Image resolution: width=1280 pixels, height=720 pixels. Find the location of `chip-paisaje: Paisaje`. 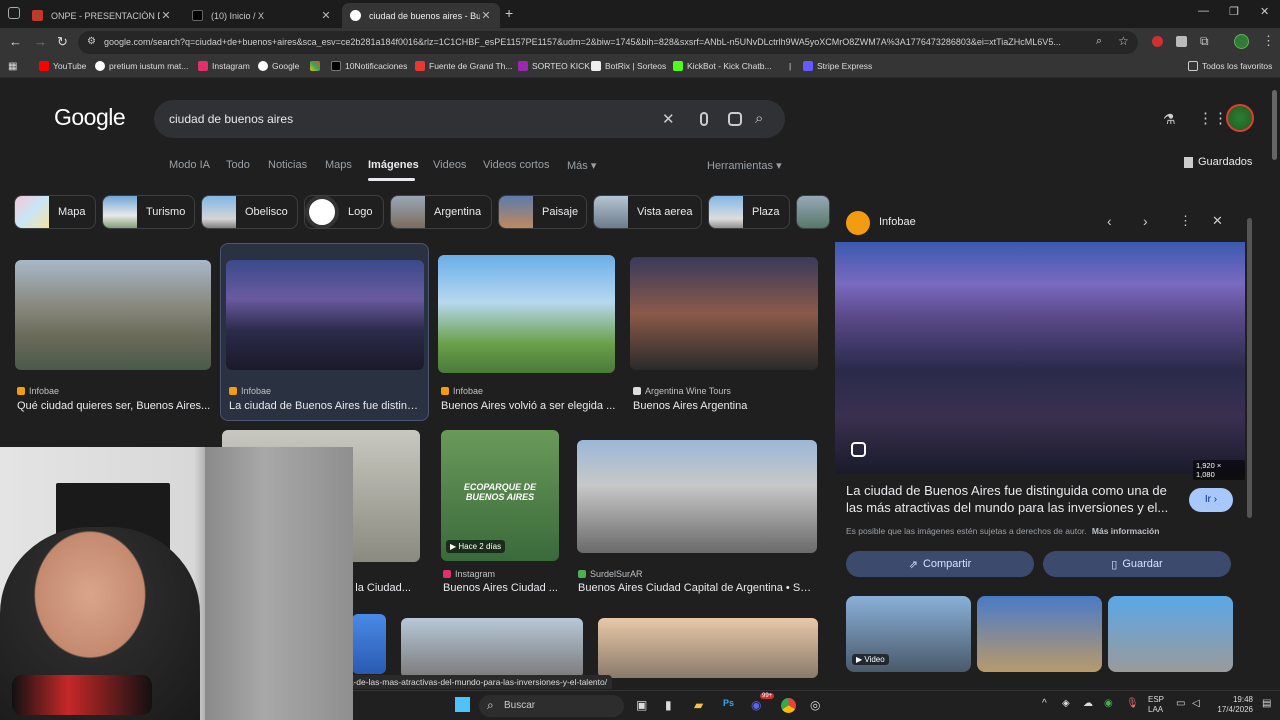

chip-paisaje: Paisaje is located at coordinates (542, 212).